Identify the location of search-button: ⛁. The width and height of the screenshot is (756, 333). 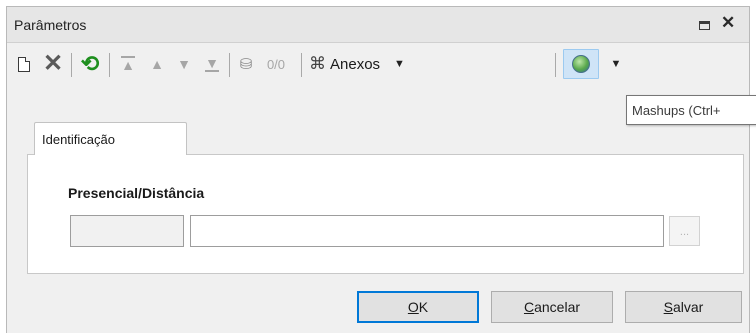
(246, 64).